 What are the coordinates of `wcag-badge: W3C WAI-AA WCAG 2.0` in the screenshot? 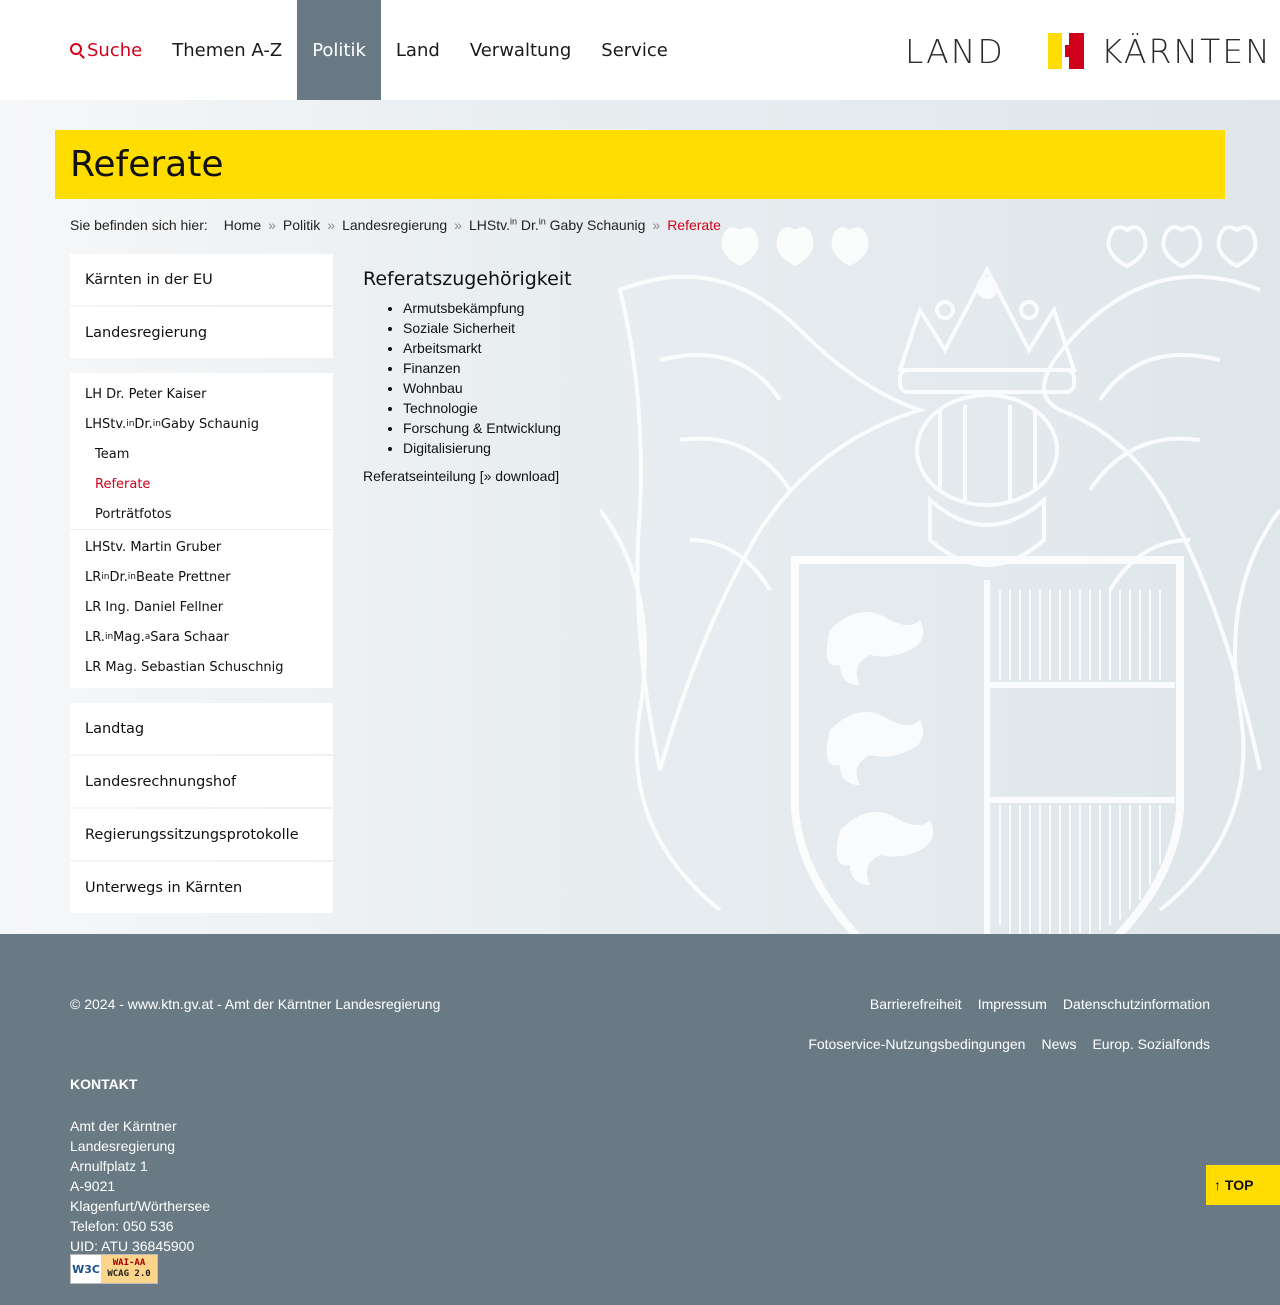 It's located at (114, 1269).